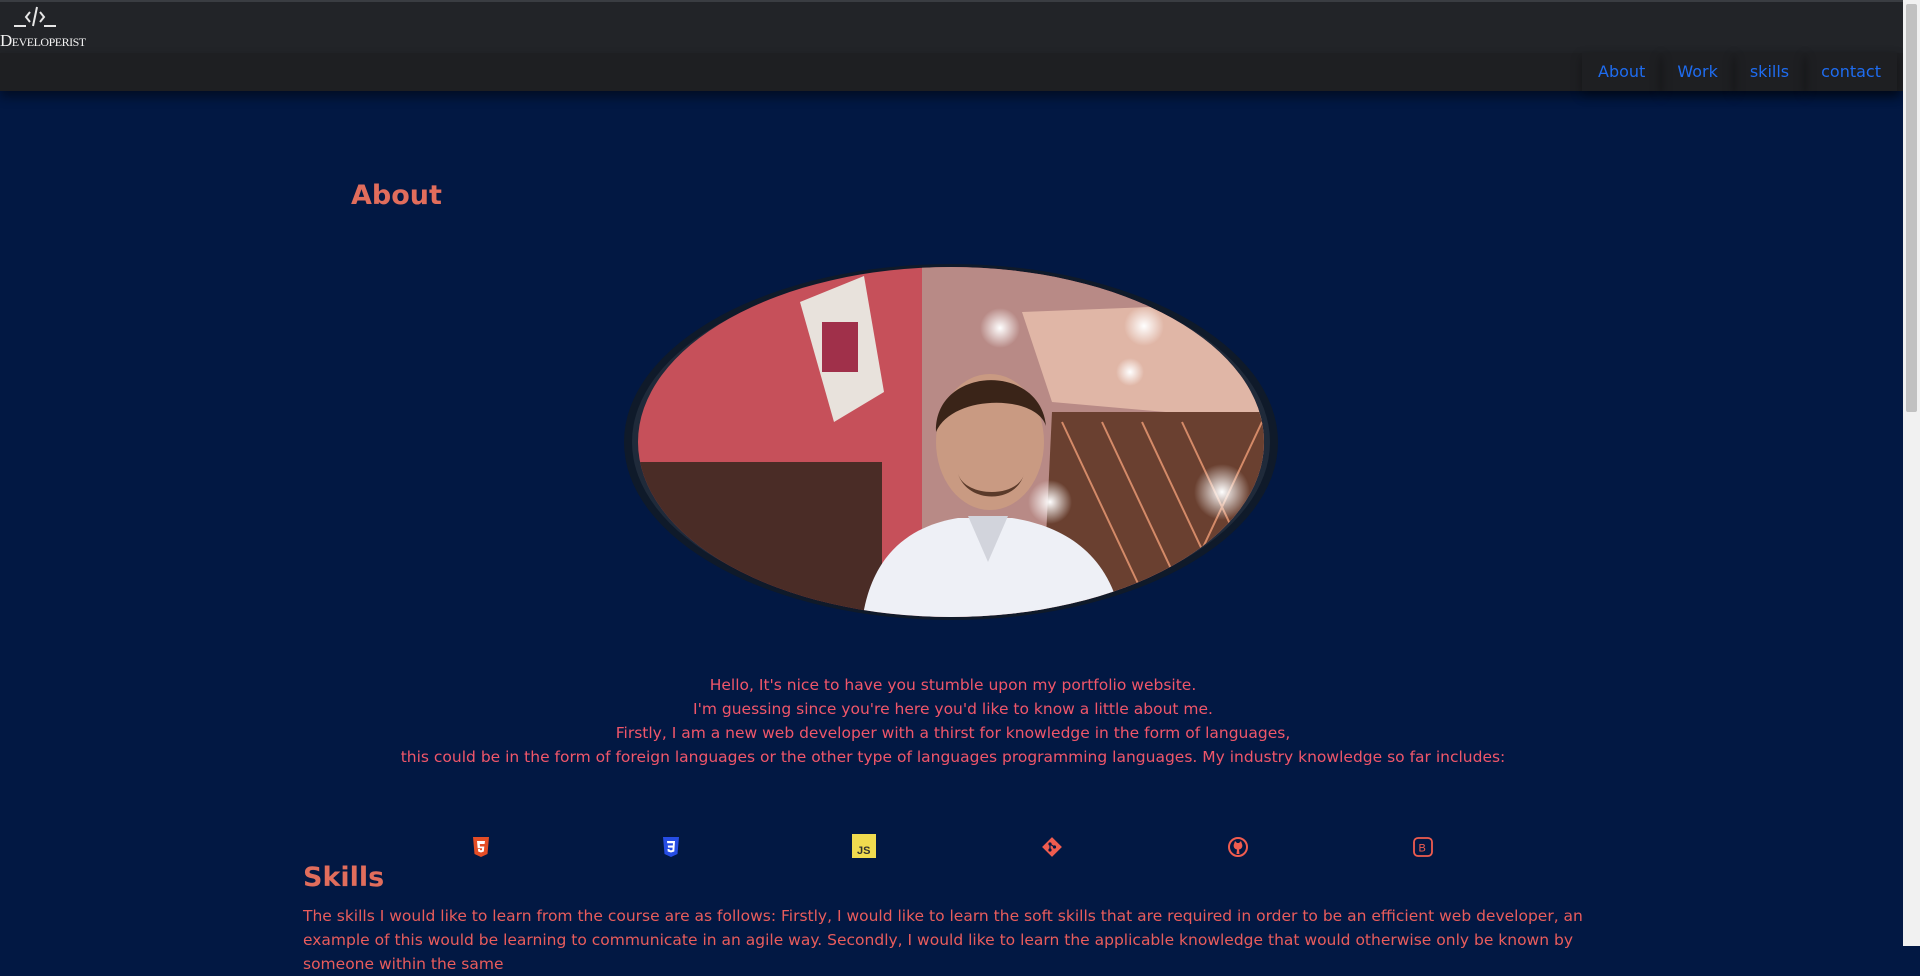 The width and height of the screenshot is (1920, 976). I want to click on skills-heading: Skills, so click(344, 877).